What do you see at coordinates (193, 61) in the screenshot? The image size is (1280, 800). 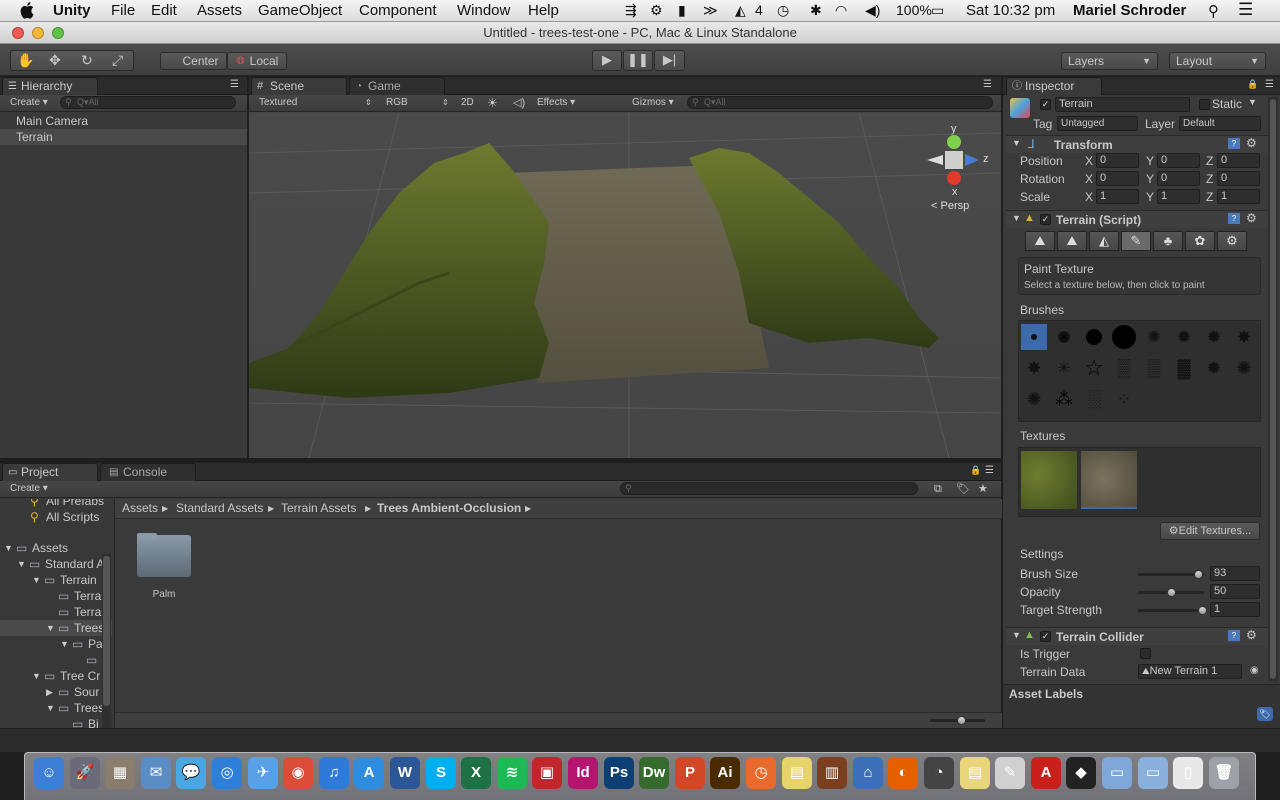 I see `pivot-center-button: Center` at bounding box center [193, 61].